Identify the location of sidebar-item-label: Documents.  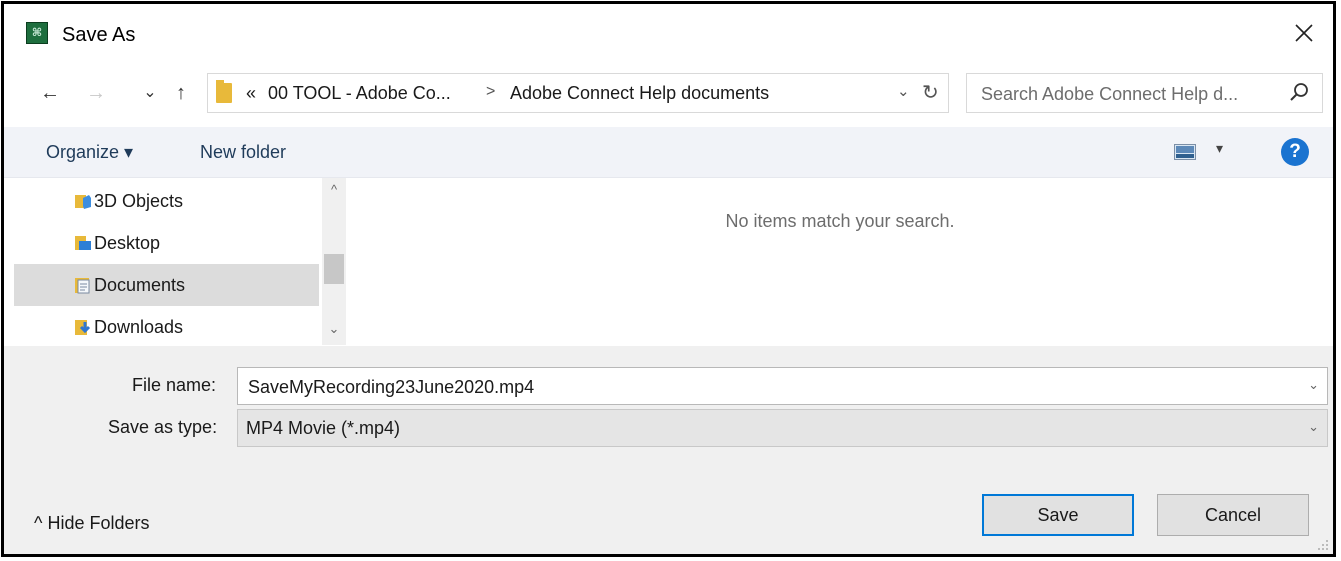
(140, 285).